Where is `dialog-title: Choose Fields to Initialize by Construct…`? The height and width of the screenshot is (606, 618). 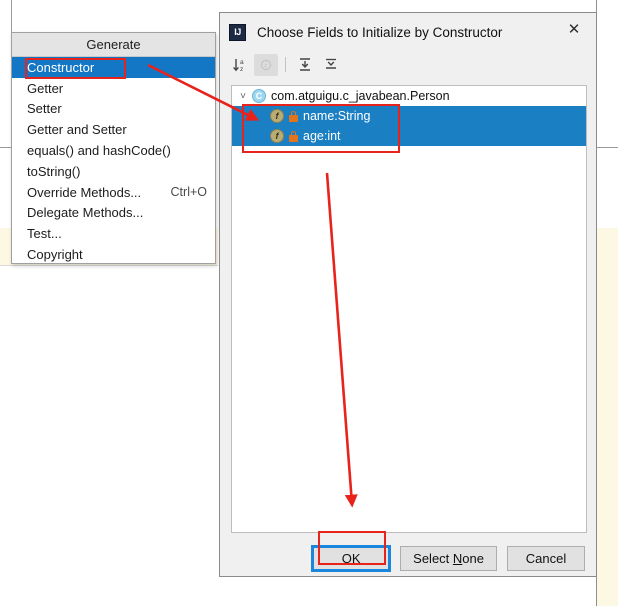 dialog-title: Choose Fields to Initialize by Construct… is located at coordinates (380, 32).